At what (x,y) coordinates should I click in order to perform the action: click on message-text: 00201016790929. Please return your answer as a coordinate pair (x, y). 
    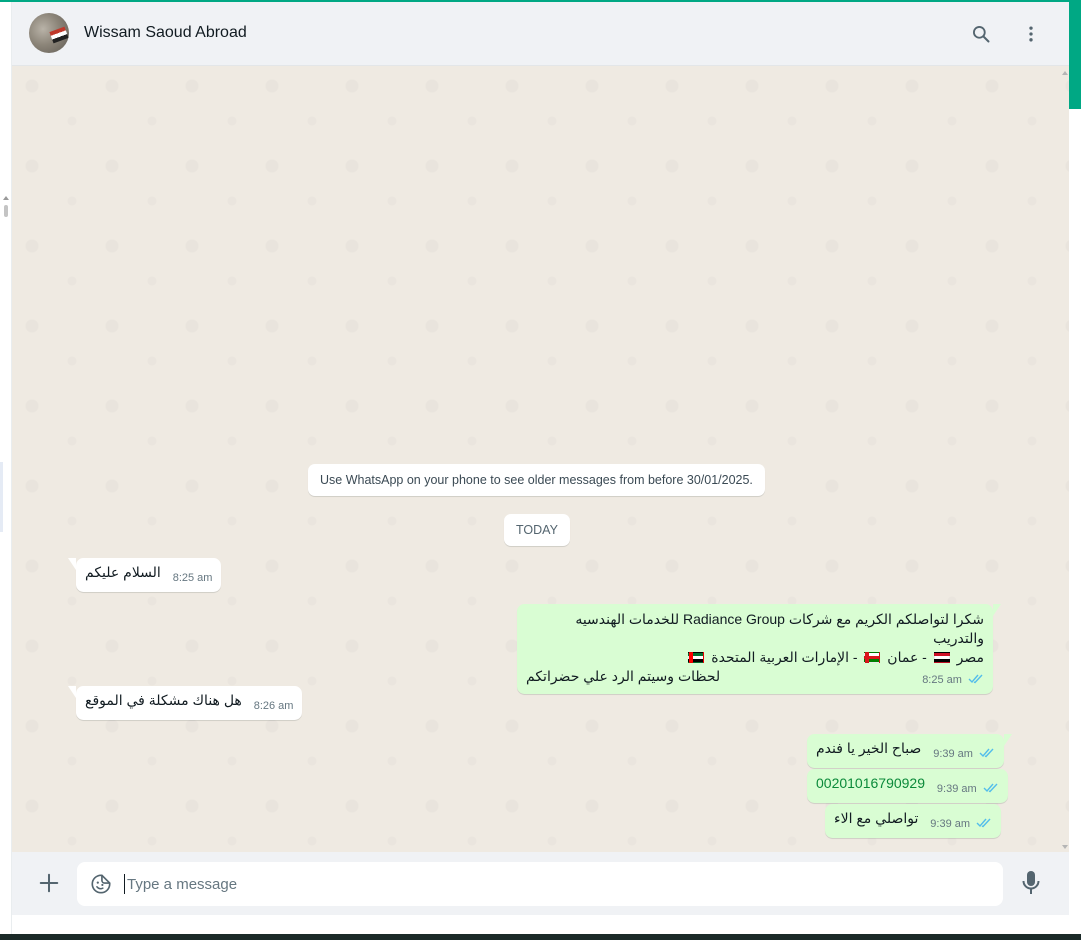
    Looking at the image, I should click on (871, 783).